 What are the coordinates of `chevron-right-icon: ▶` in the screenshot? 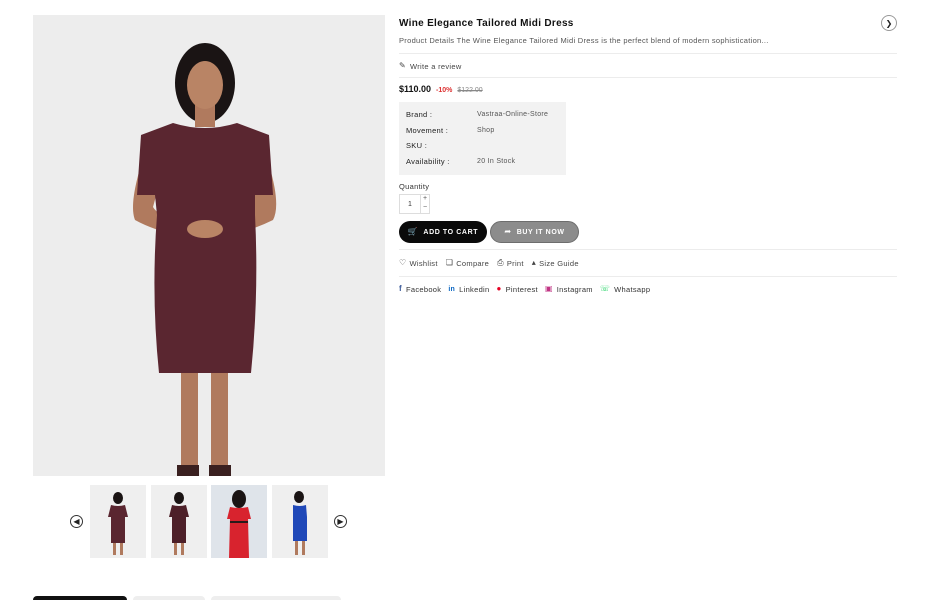 It's located at (340, 521).